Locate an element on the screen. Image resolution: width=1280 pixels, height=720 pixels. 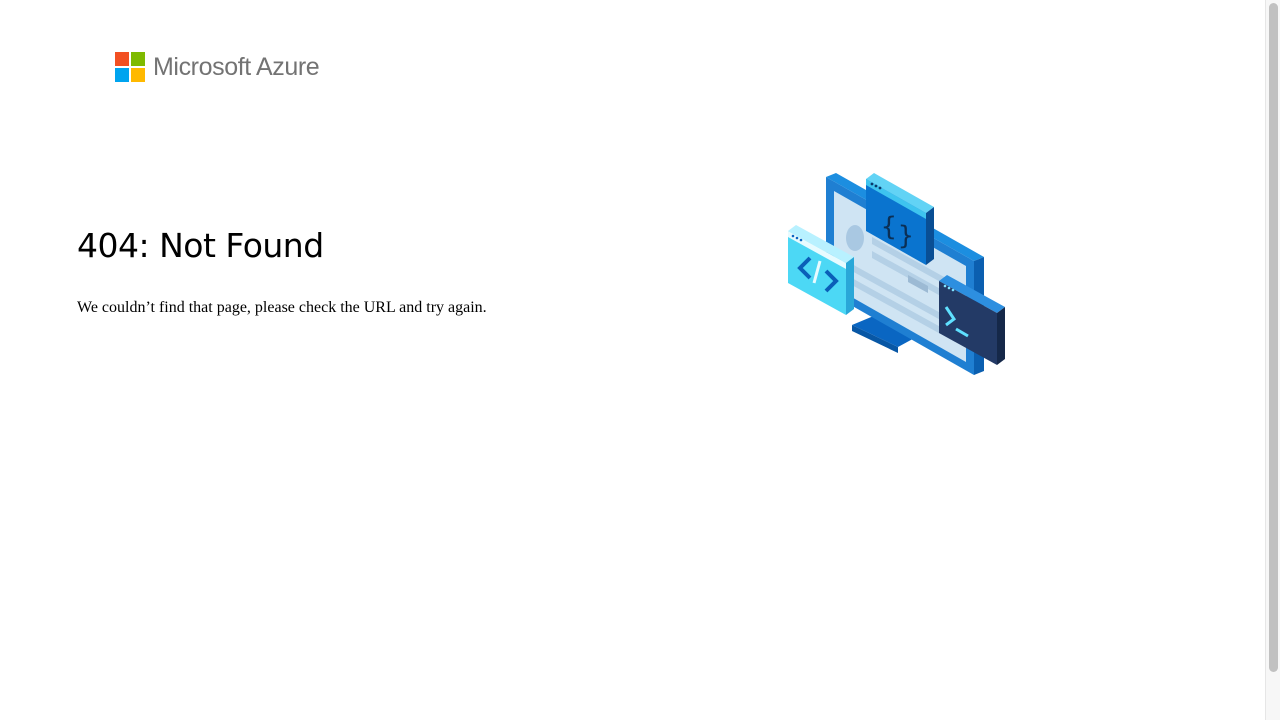
vertical-scrollbar is located at coordinates (1272, 360).